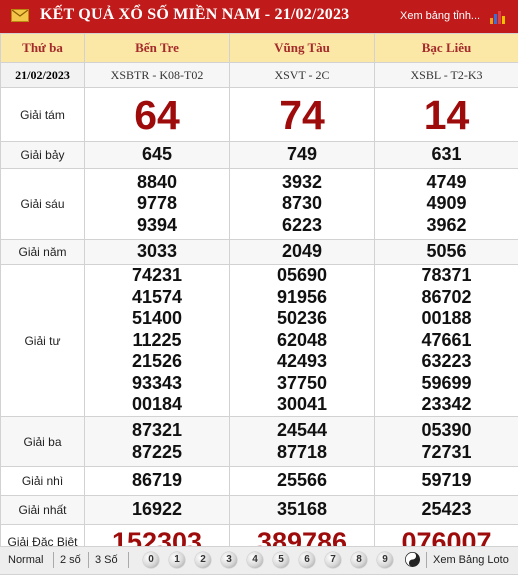 The height and width of the screenshot is (581, 518). I want to click on ticket-code: XSBL - T2-K3, so click(446, 75).